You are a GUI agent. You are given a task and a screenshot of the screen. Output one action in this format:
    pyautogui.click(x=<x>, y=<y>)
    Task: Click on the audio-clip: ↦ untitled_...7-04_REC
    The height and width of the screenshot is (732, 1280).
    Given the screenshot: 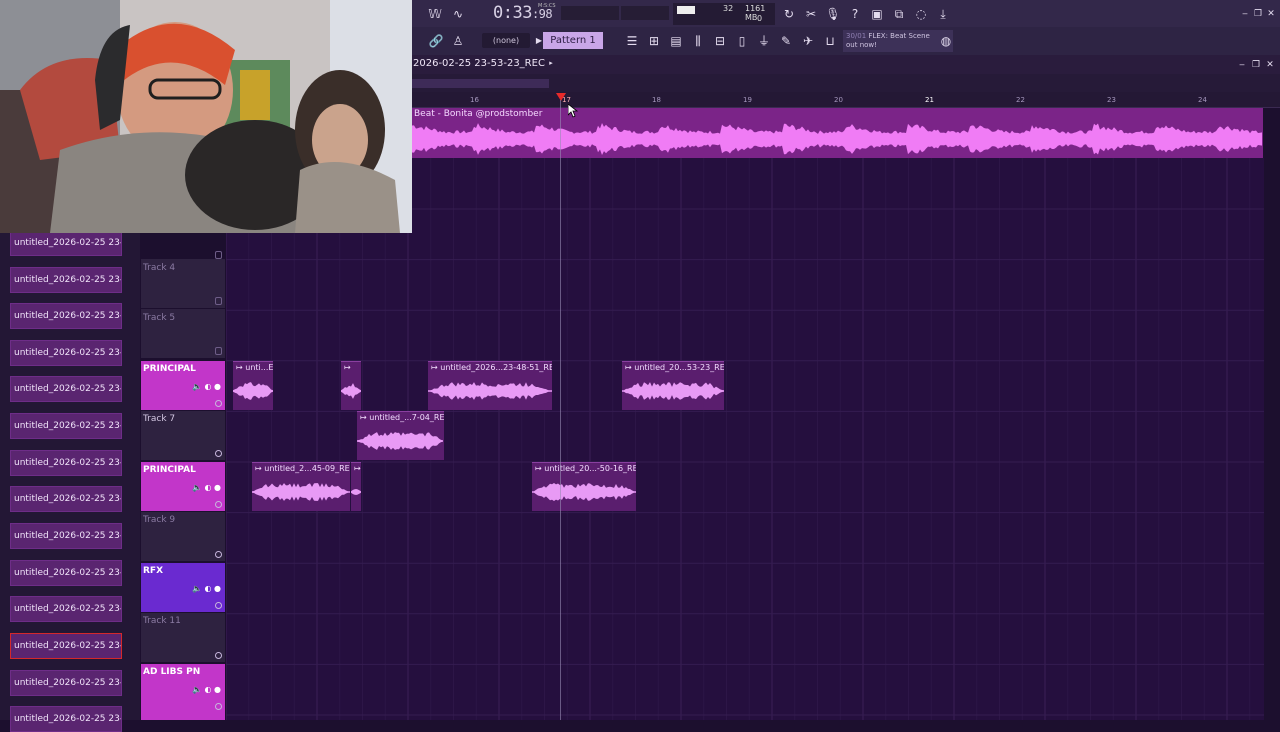 What is the action you would take?
    pyautogui.click(x=400, y=435)
    